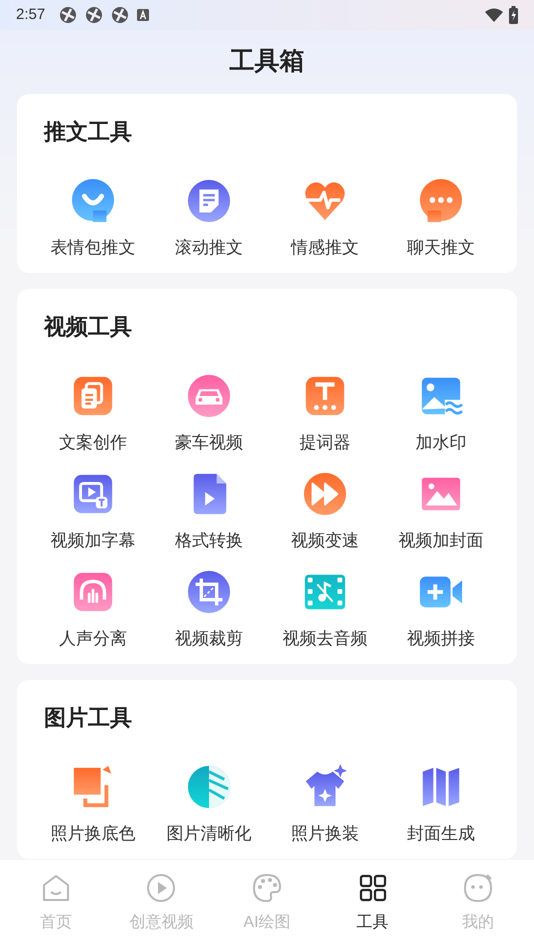 Image resolution: width=534 pixels, height=950 pixels. What do you see at coordinates (478, 888) in the screenshot?
I see `chat-face-icon` at bounding box center [478, 888].